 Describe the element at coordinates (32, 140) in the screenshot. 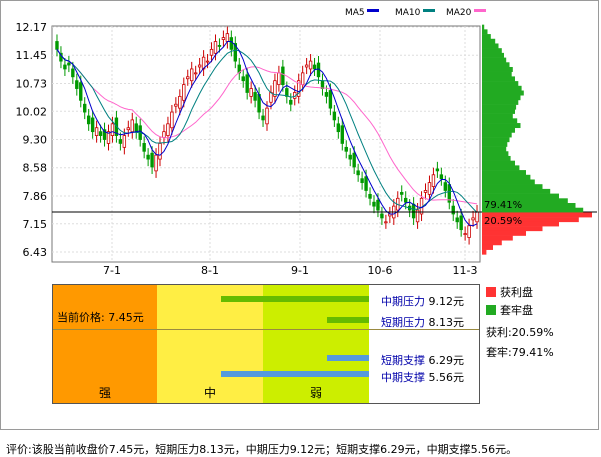

I see `y-axis-ticks: 12.17 11.45 10.73 10.02 9.30 8.58 7.86 7.15 6.43` at that location.